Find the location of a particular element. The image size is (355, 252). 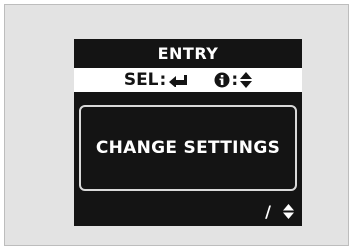

info-icon is located at coordinates (222, 80).